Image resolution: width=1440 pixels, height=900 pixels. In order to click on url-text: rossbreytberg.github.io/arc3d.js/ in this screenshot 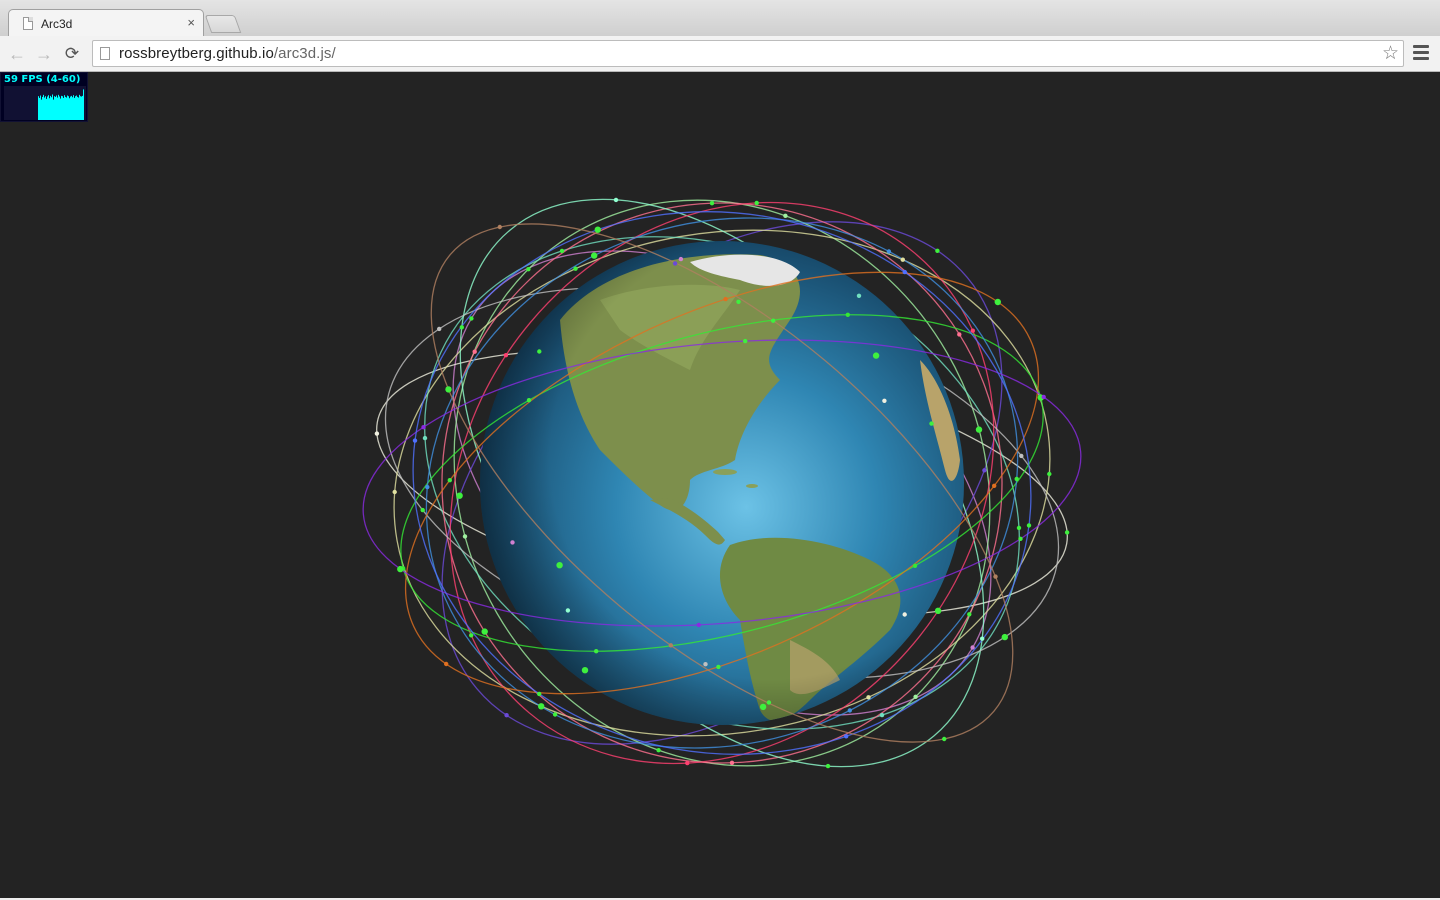, I will do `click(227, 53)`.